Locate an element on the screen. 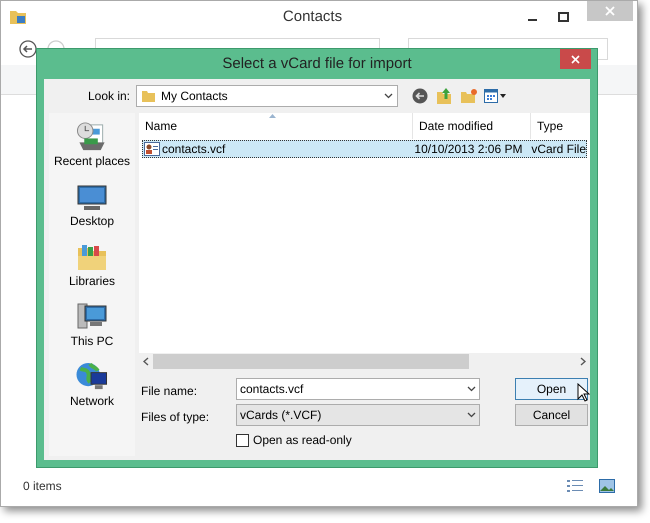  place-item: Libraries is located at coordinates (92, 281).